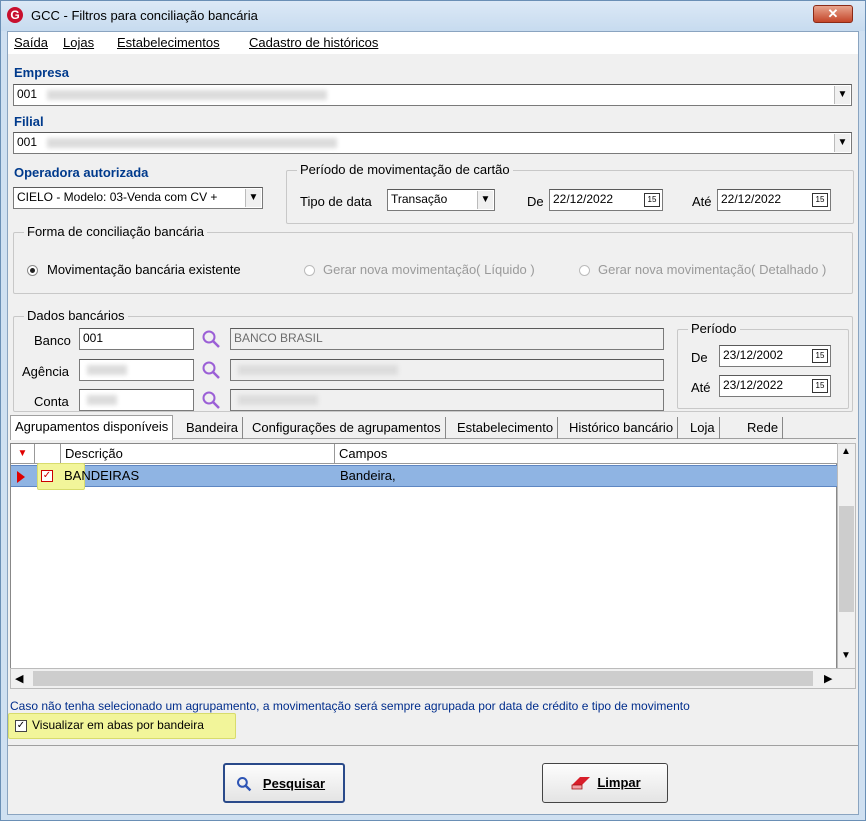 This screenshot has height=821, width=866. I want to click on ate-label: Até, so click(702, 201).